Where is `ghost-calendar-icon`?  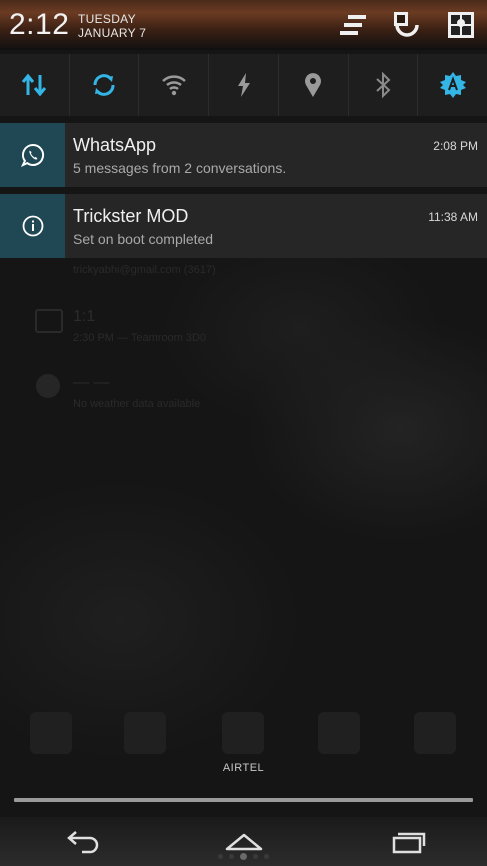
ghost-calendar-icon is located at coordinates (49, 321).